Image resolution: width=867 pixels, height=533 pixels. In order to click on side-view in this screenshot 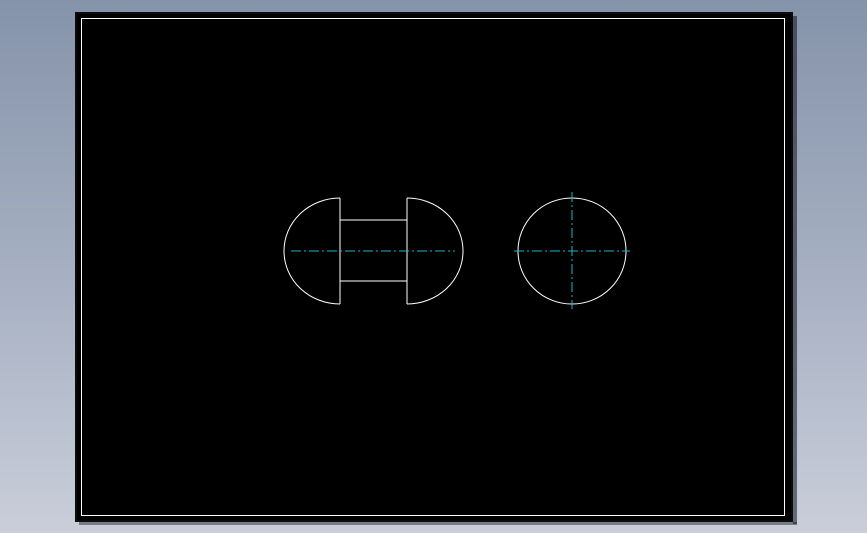, I will do `click(572, 250)`.